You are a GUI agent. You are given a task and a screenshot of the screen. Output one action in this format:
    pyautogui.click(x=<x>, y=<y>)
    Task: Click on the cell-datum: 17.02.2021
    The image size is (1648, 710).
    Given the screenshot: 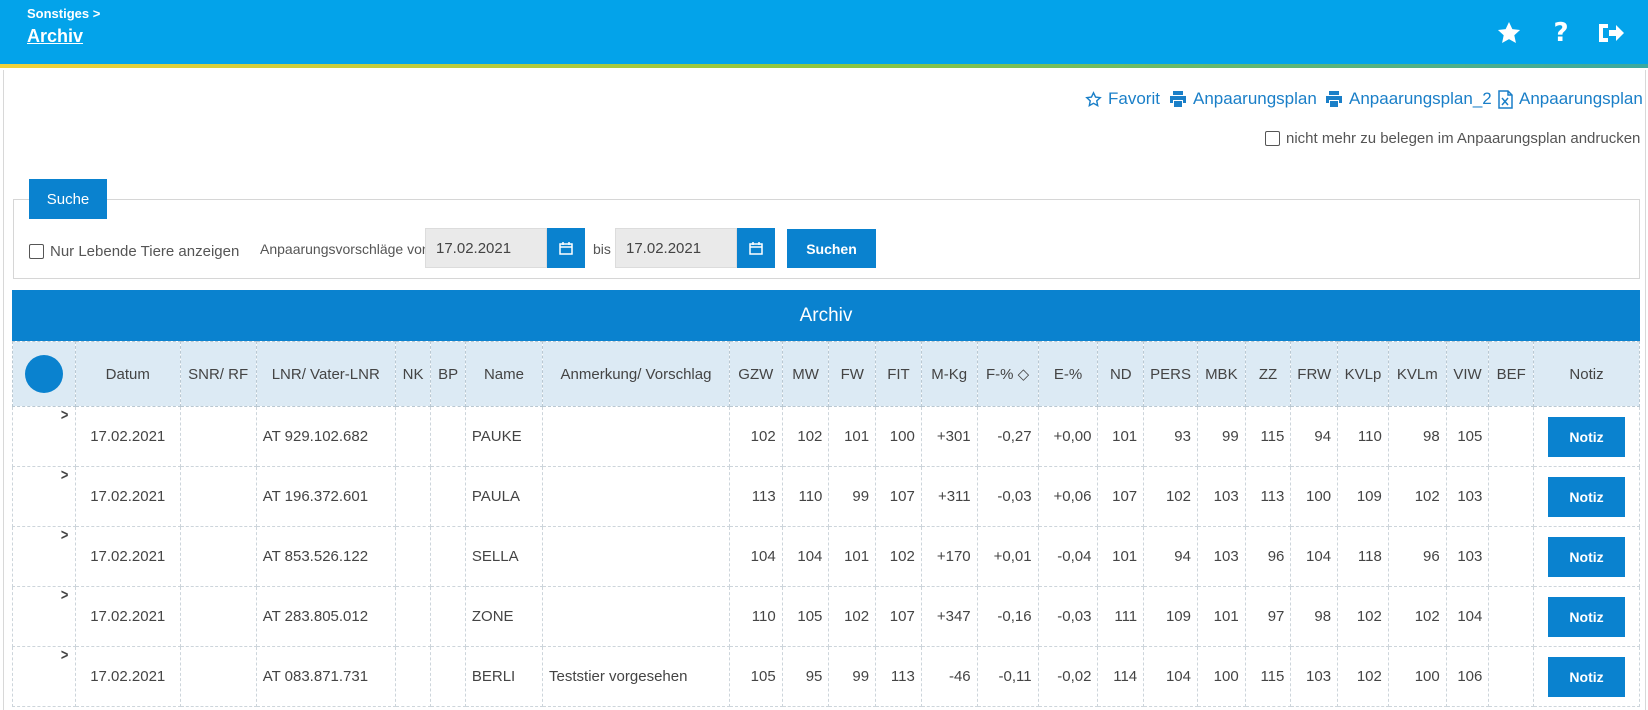 What is the action you would take?
    pyautogui.click(x=127, y=436)
    